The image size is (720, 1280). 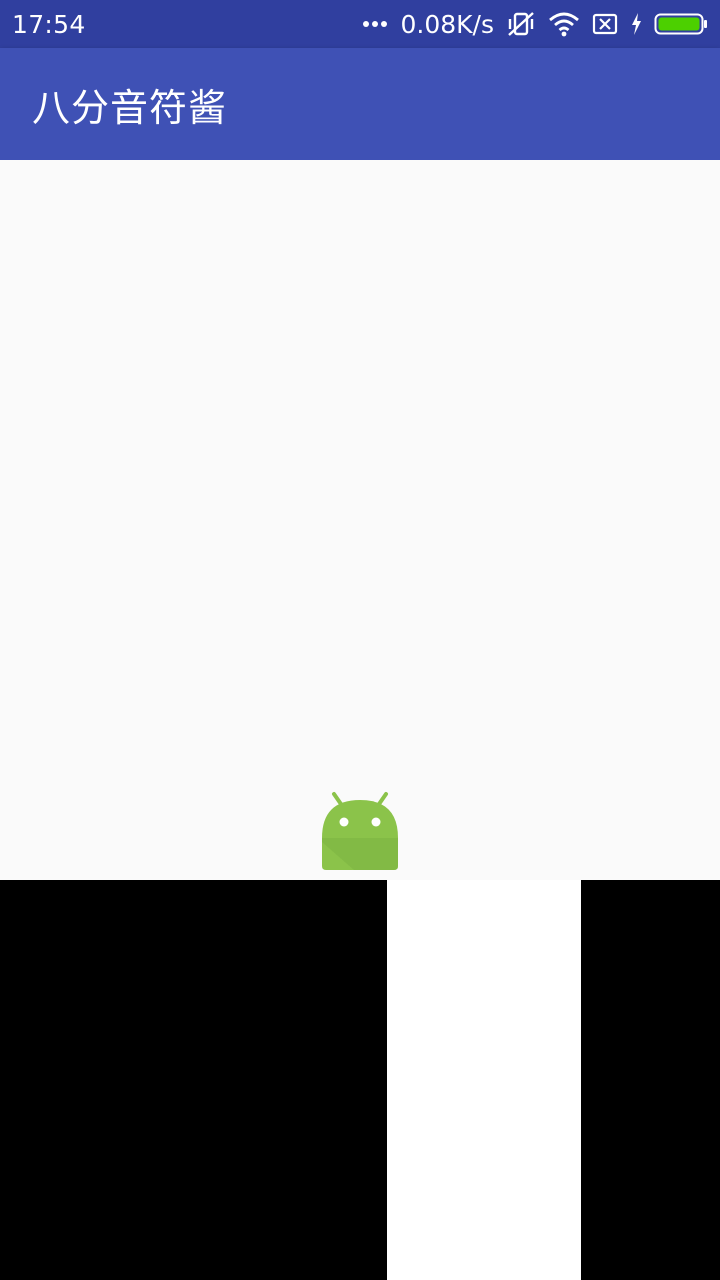 I want to click on vibrate-off-icon, so click(x=521, y=24).